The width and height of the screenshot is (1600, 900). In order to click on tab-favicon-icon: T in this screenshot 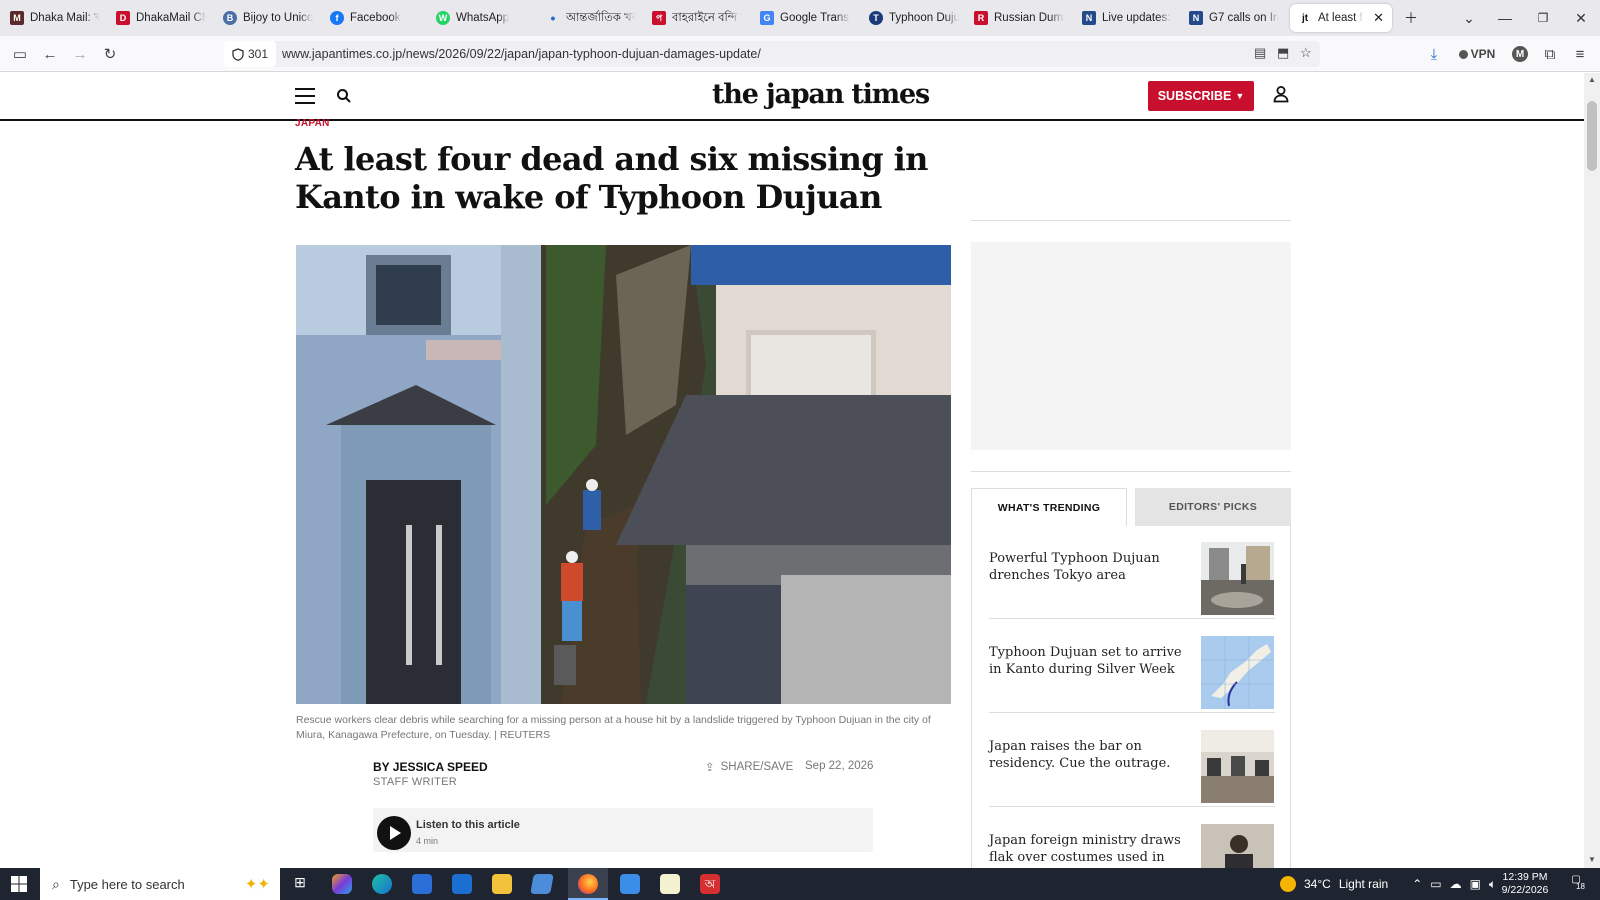, I will do `click(876, 18)`.